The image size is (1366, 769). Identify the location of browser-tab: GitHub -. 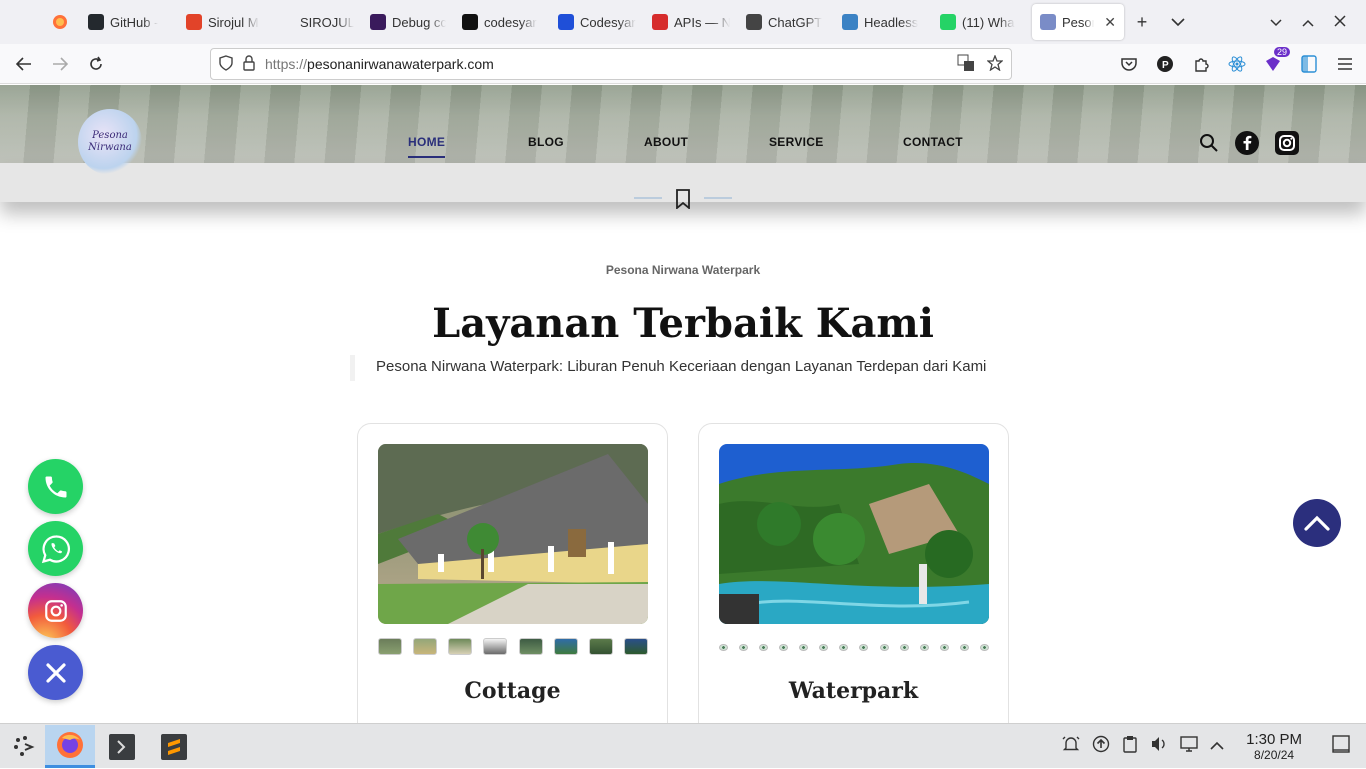
(129, 22).